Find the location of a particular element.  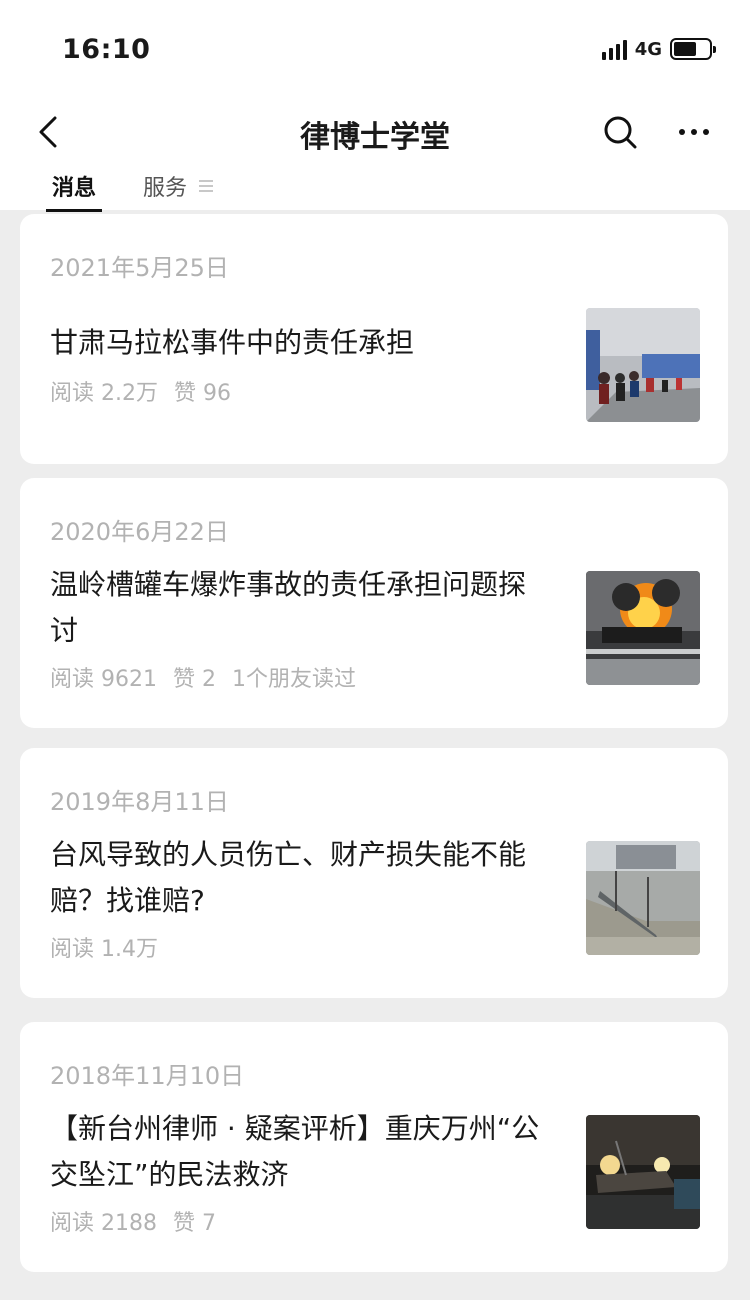

article-date: 2018年11月10日 is located at coordinates (147, 1076).